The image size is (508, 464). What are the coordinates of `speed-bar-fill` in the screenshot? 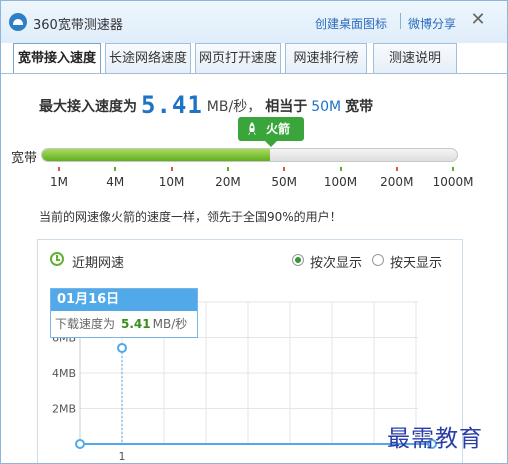 It's located at (156, 155).